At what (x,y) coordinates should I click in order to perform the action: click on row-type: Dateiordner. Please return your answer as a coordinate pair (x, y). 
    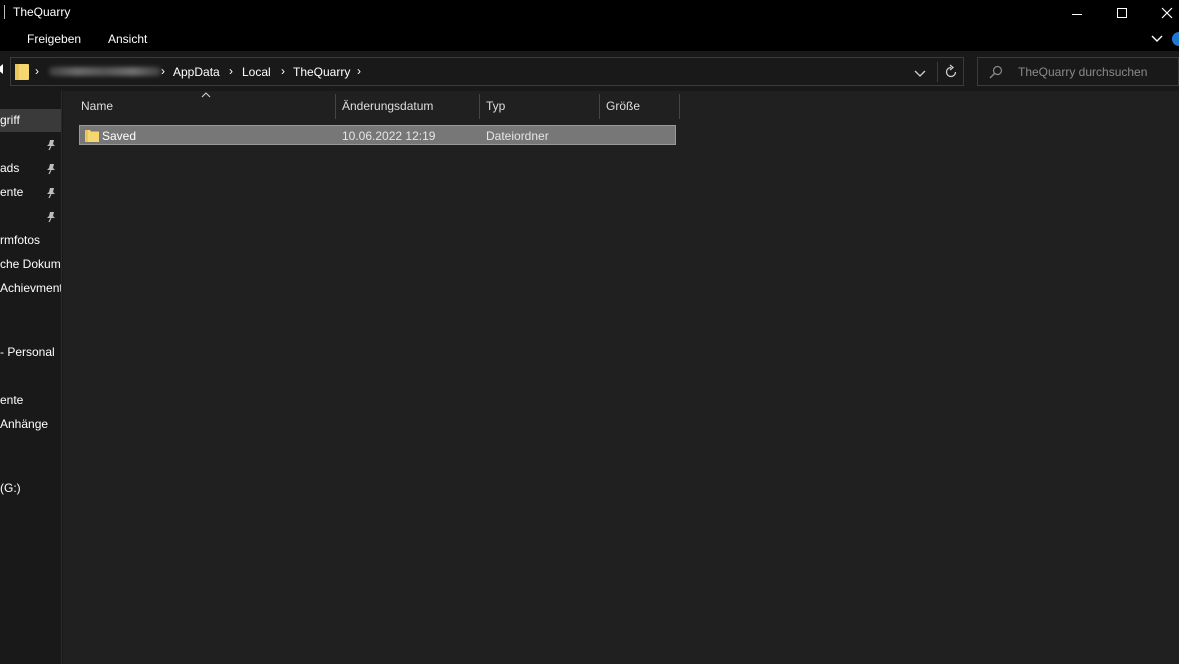
    Looking at the image, I should click on (517, 136).